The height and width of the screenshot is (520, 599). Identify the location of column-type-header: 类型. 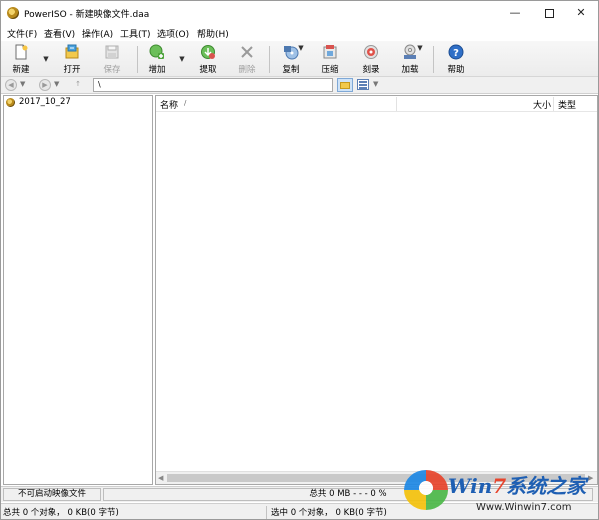
(567, 104).